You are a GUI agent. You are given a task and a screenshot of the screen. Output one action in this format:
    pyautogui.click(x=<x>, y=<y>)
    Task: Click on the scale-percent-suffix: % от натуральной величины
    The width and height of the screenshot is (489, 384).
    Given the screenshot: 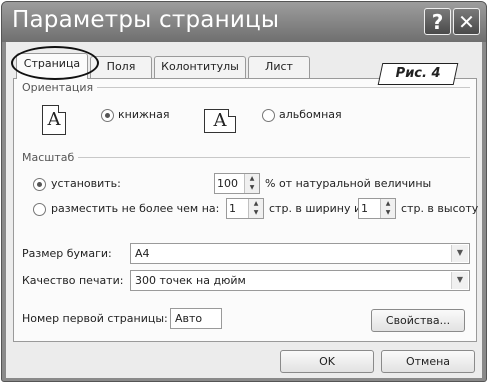 What is the action you would take?
    pyautogui.click(x=348, y=183)
    